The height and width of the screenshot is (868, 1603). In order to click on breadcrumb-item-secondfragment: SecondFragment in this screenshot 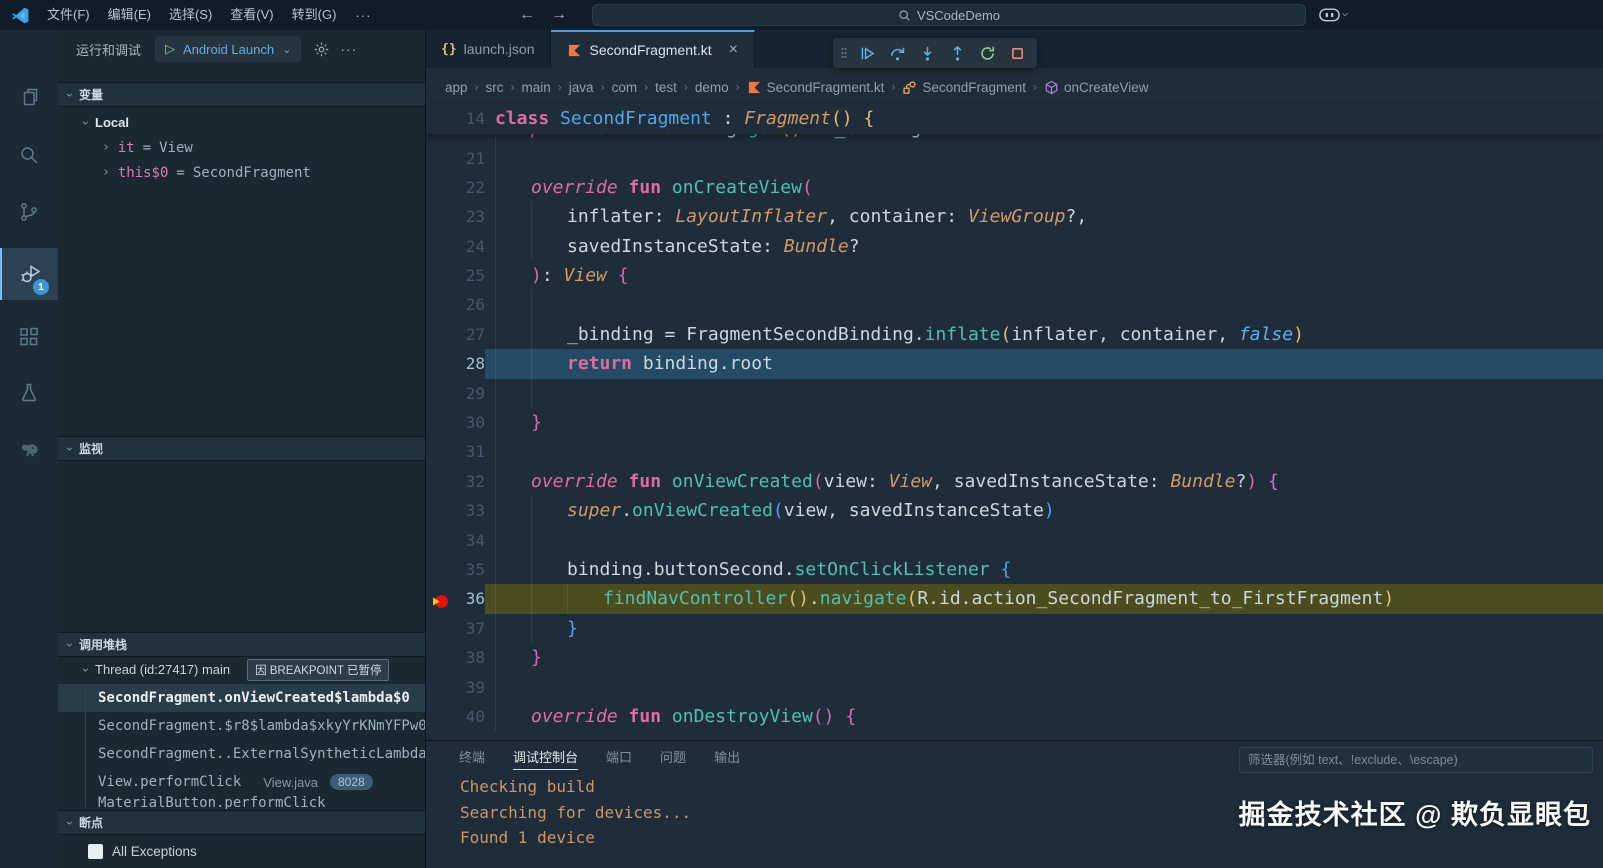, I will do `click(964, 87)`.